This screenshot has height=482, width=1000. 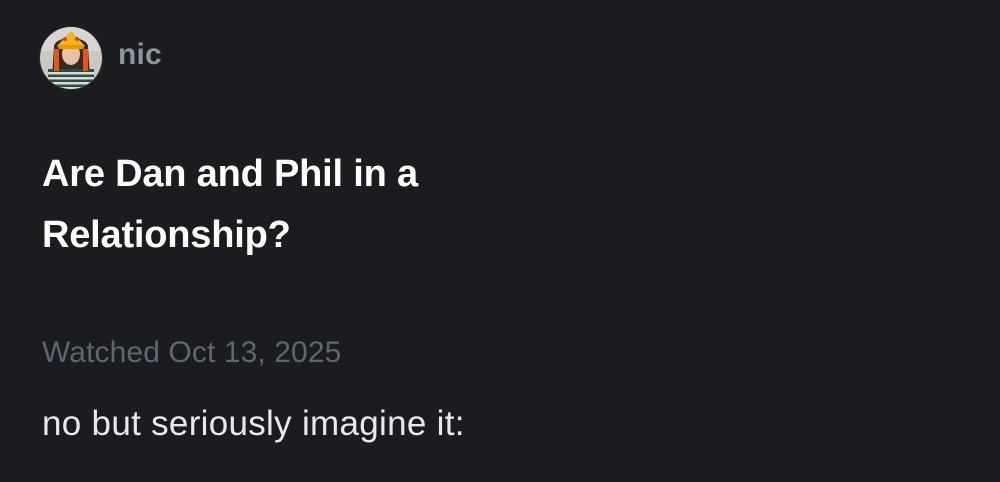 I want to click on avatar-image, so click(x=71, y=58).